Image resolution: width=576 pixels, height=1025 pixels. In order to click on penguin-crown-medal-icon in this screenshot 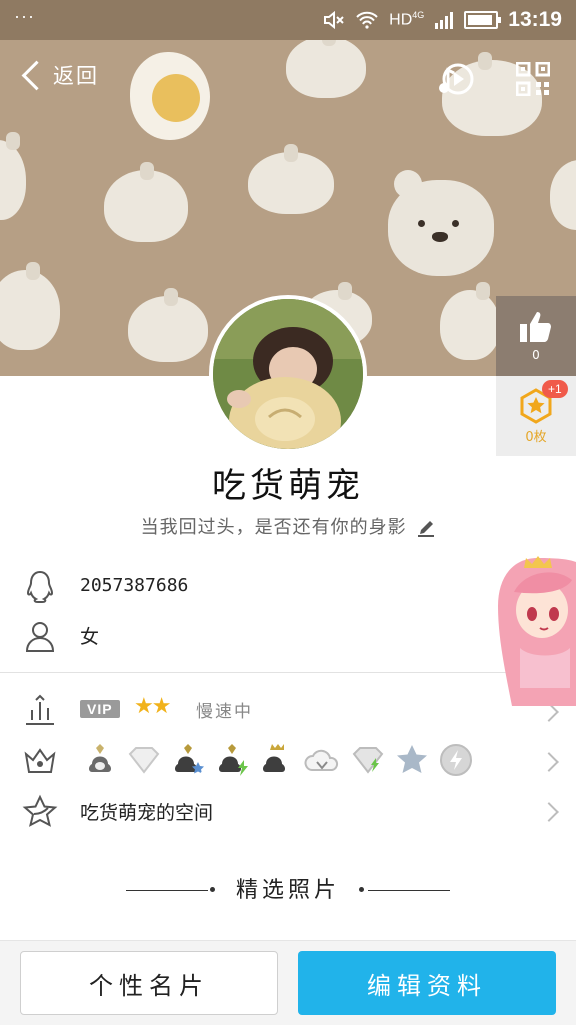, I will do `click(274, 758)`.